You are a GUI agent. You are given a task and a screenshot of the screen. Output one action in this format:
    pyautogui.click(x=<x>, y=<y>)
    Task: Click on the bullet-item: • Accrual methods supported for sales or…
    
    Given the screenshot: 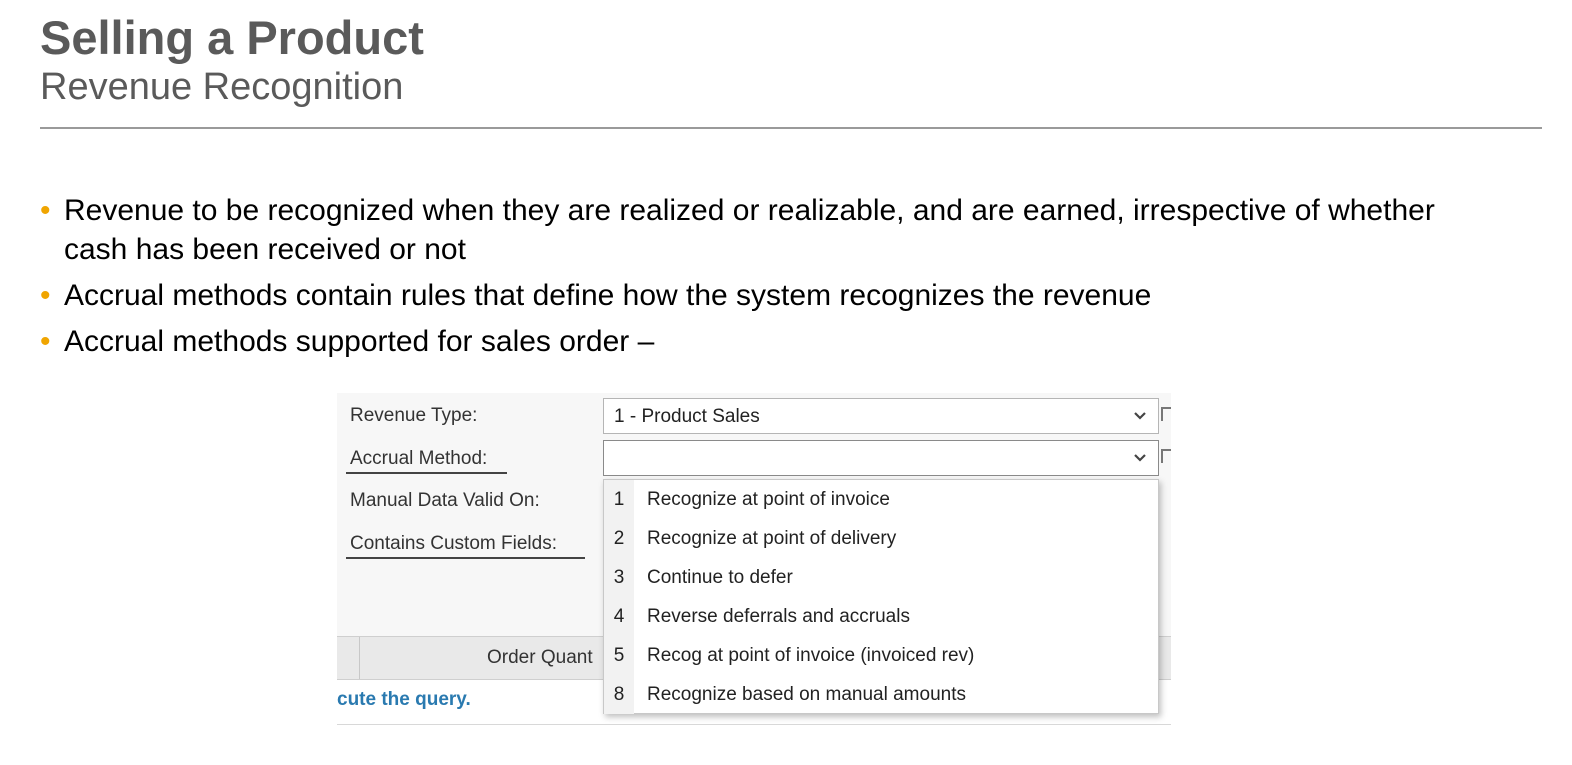 What is the action you would take?
    pyautogui.click(x=740, y=341)
    